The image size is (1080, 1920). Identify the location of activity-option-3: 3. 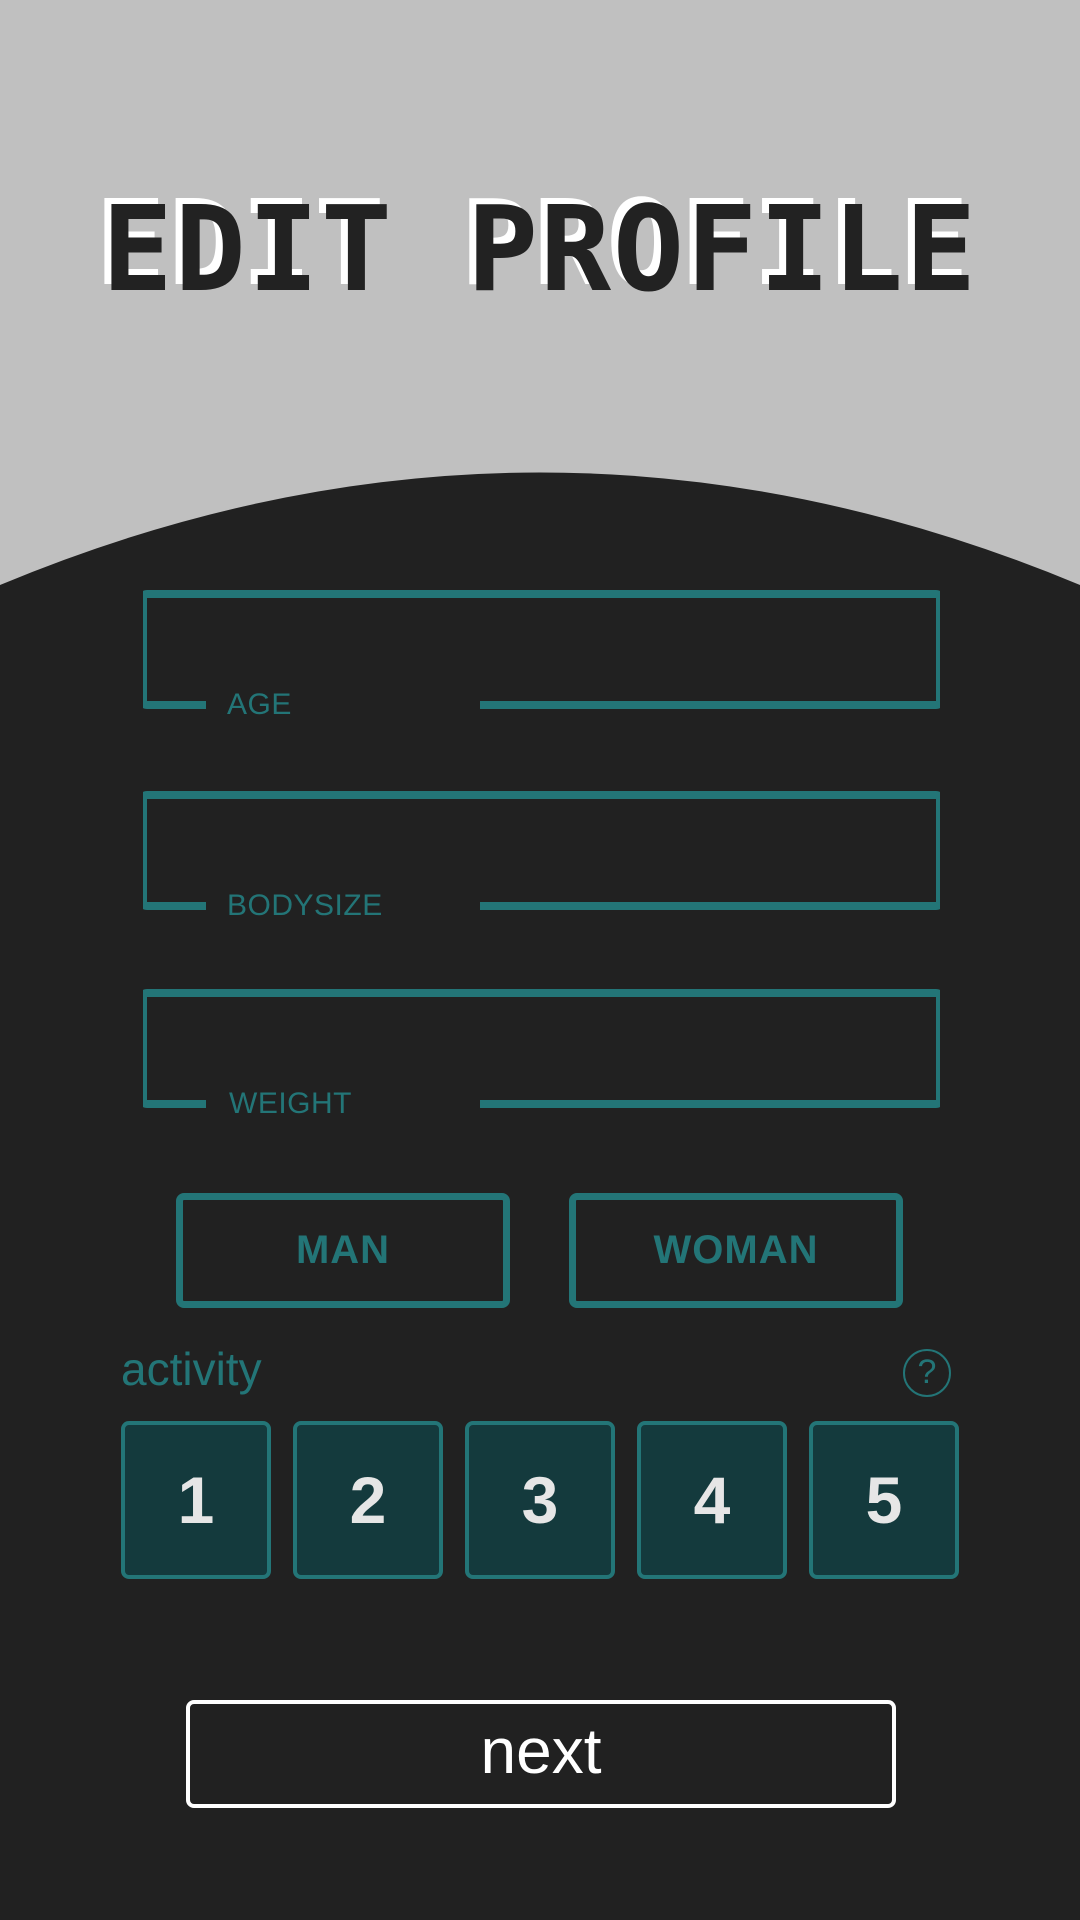
(540, 1500).